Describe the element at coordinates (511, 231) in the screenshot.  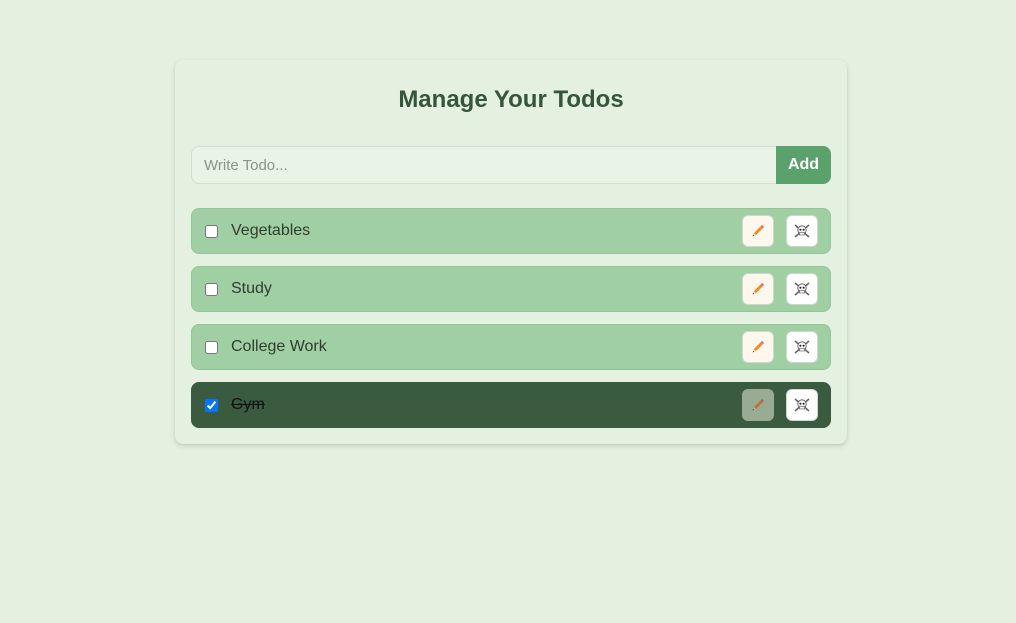
I see `todo-item: Vegetables` at that location.